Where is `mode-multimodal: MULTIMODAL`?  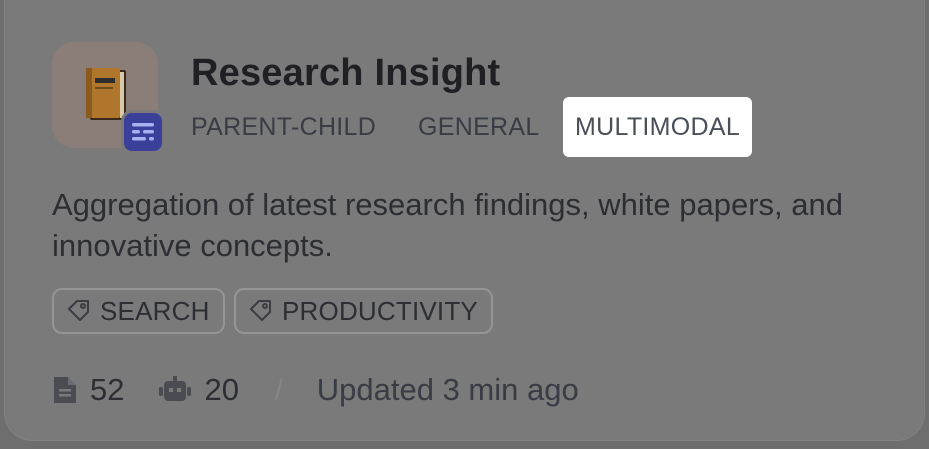
mode-multimodal: MULTIMODAL is located at coordinates (658, 127).